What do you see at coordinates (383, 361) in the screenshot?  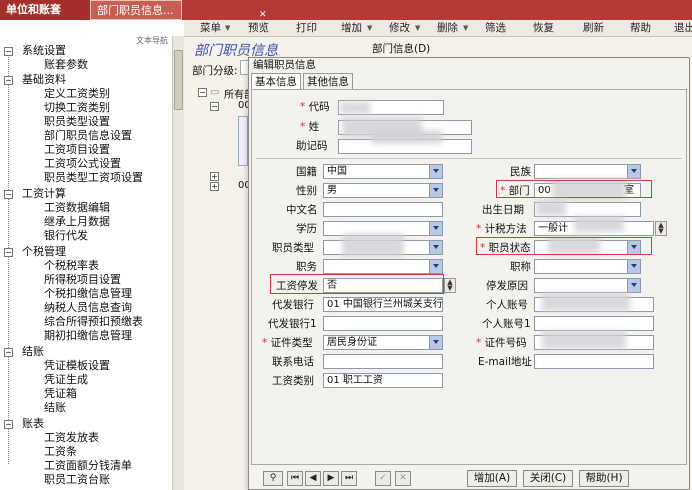 I see `phone-field` at bounding box center [383, 361].